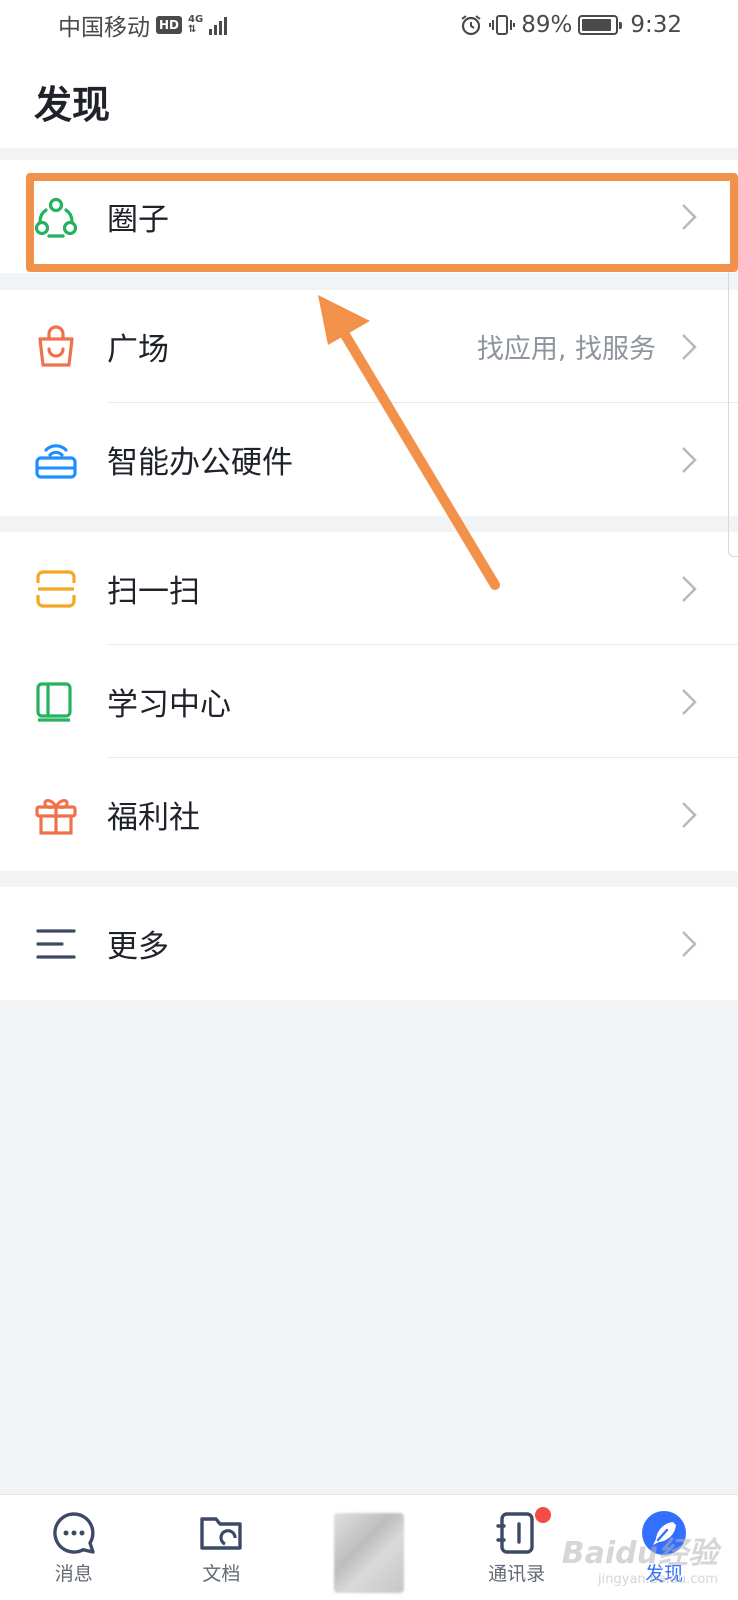  I want to click on row-label: 广场, so click(138, 350).